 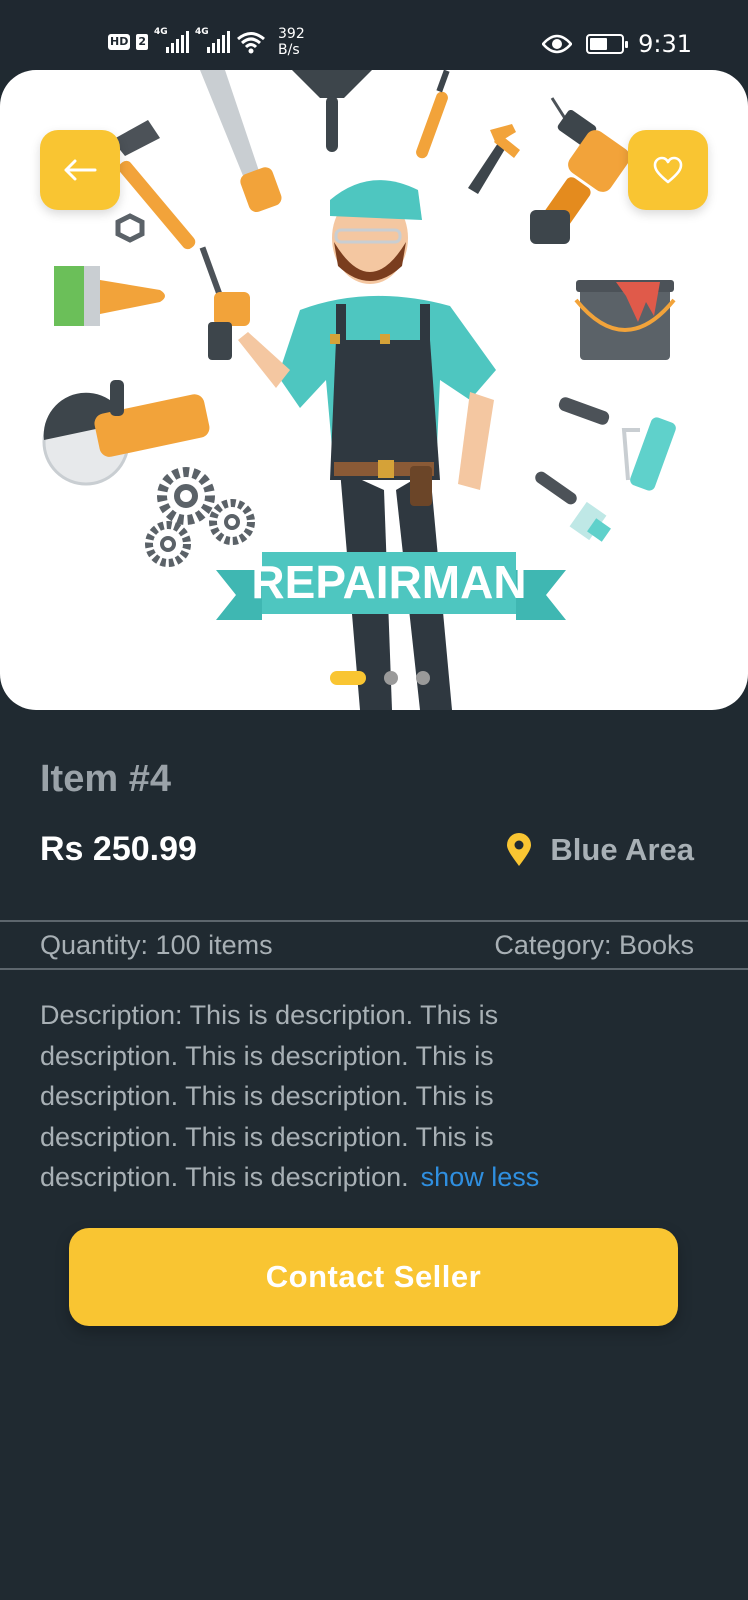 I want to click on quantity-label: Quantity: 100 items, so click(x=156, y=945).